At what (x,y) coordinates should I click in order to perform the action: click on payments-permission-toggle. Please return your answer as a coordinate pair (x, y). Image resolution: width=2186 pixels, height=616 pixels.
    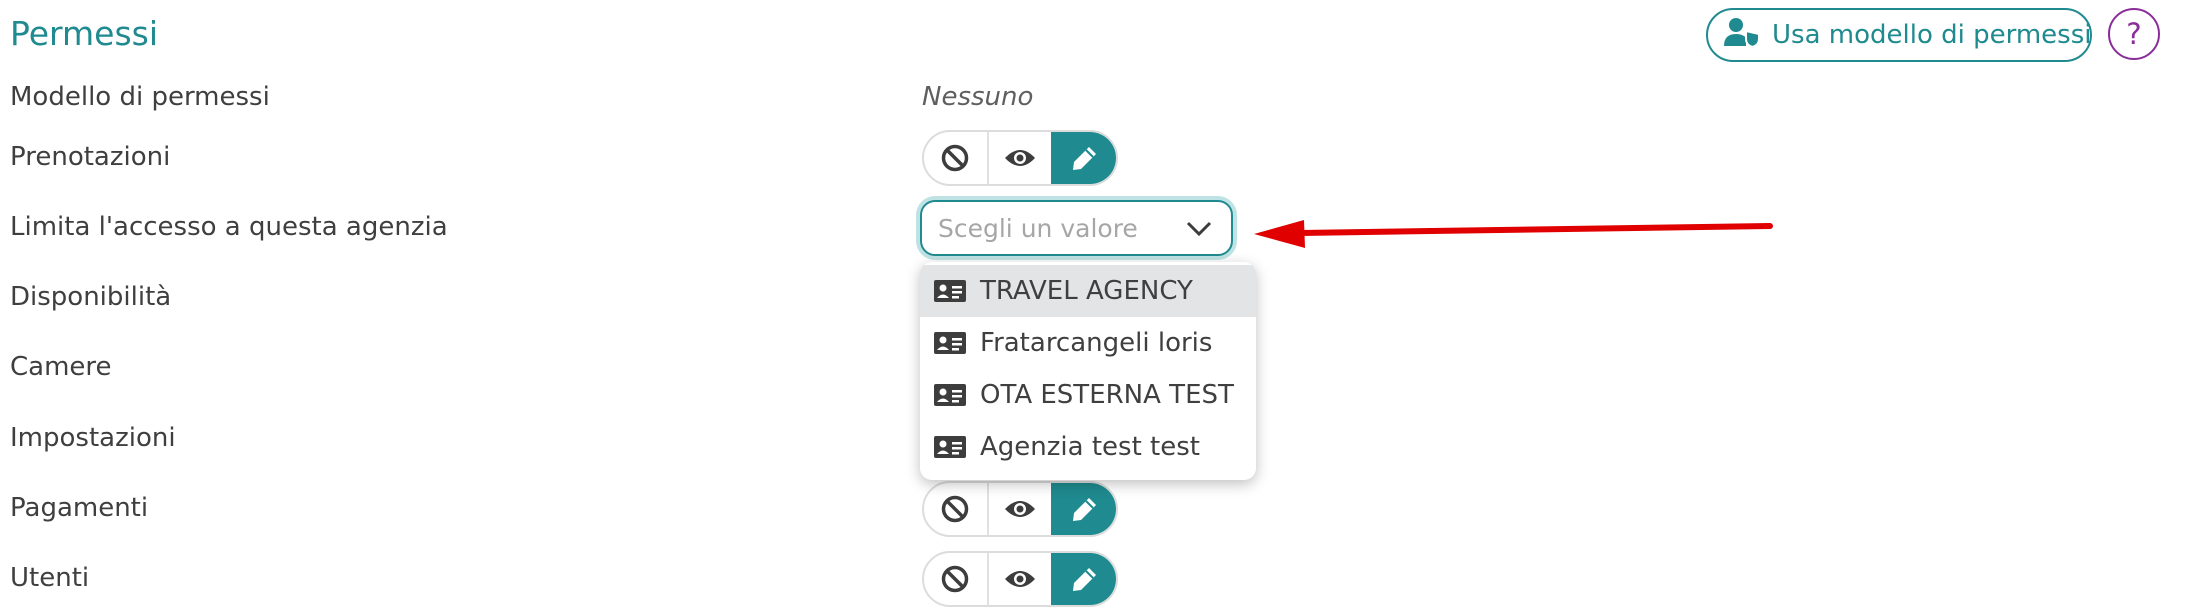
    Looking at the image, I should click on (1020, 509).